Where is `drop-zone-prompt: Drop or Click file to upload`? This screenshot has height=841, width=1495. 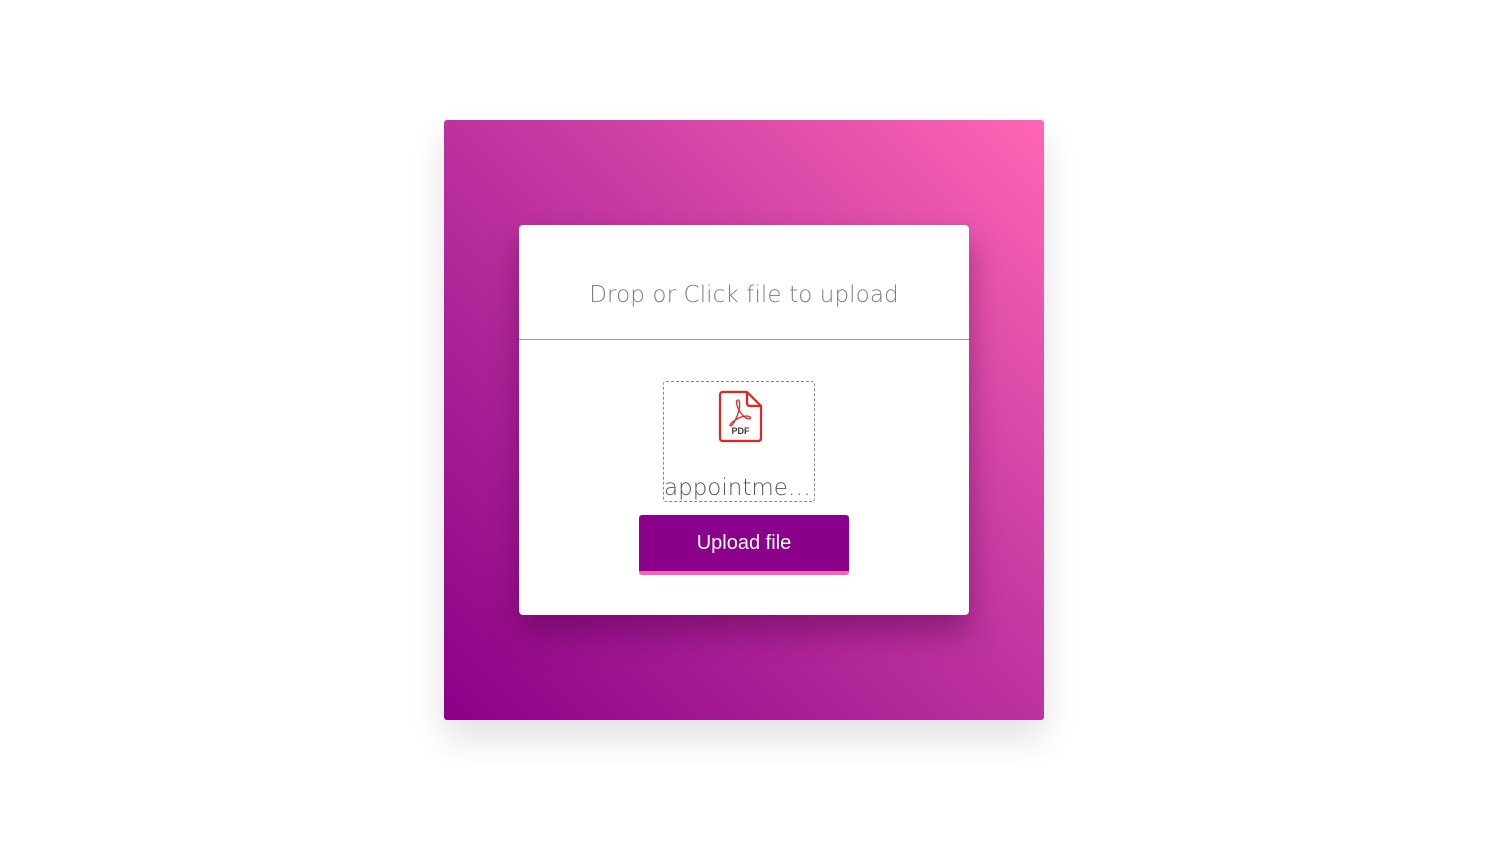
drop-zone-prompt: Drop or Click file to upload is located at coordinates (744, 294).